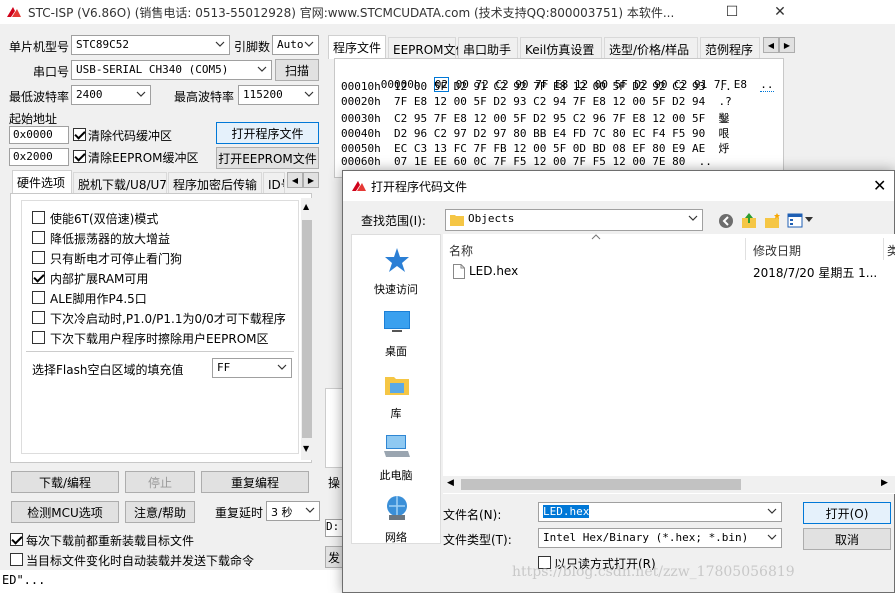 The image size is (895, 593). Describe the element at coordinates (110, 239) in the screenshot. I see `opt-reduce-gain-label: 降低振荡器的放大增益` at that location.